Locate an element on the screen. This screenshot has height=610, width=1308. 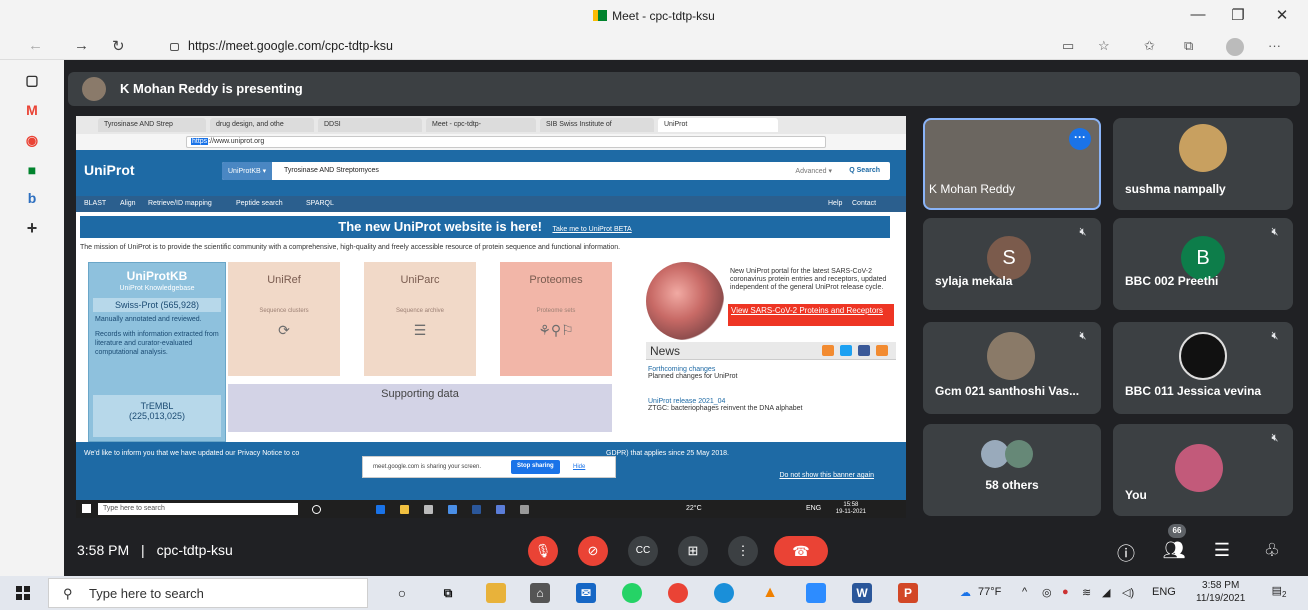
shared-tab: SIB Swiss Institute of is located at coordinates (597, 125).